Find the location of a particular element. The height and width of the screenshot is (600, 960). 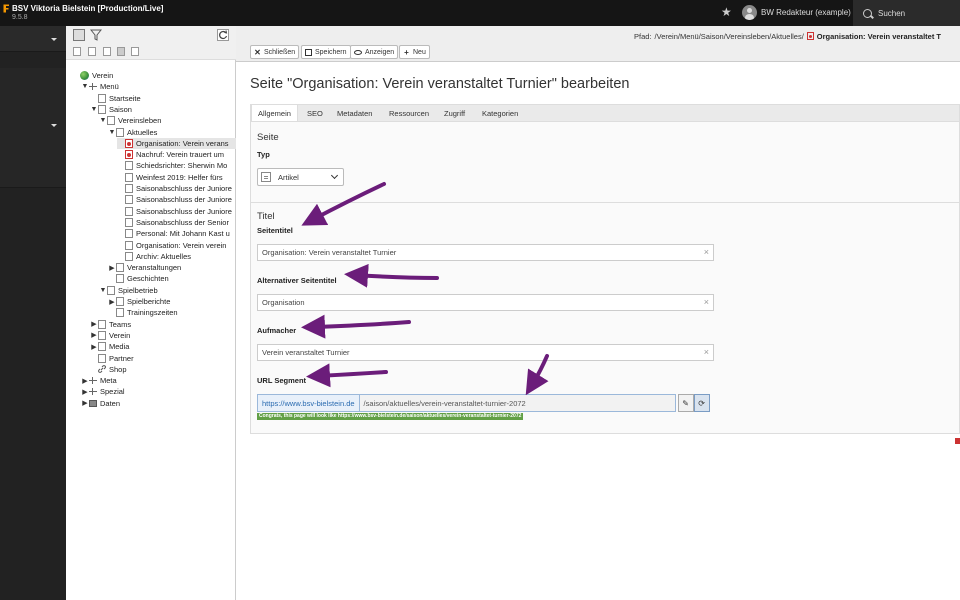

tree-node: Personal: Mit Johann Kast u is located at coordinates (173, 233).